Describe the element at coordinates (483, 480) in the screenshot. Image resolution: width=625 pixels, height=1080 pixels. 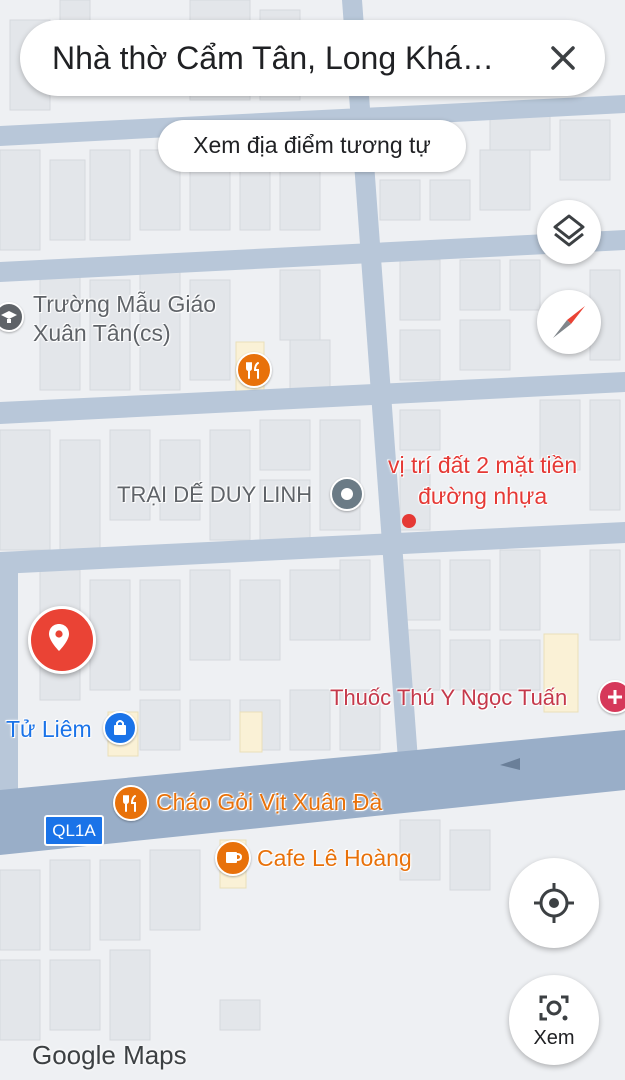
I see `land-annotation-text: vị trí đất 2 mặt tiền đường nhựa` at that location.